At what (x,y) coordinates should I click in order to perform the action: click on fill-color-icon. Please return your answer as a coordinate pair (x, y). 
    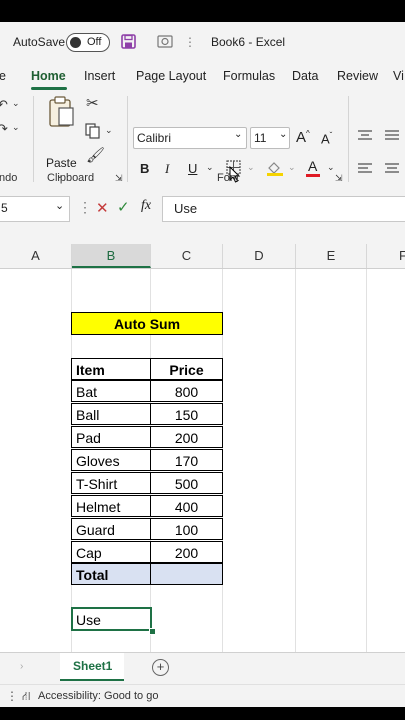
    Looking at the image, I should click on (275, 168).